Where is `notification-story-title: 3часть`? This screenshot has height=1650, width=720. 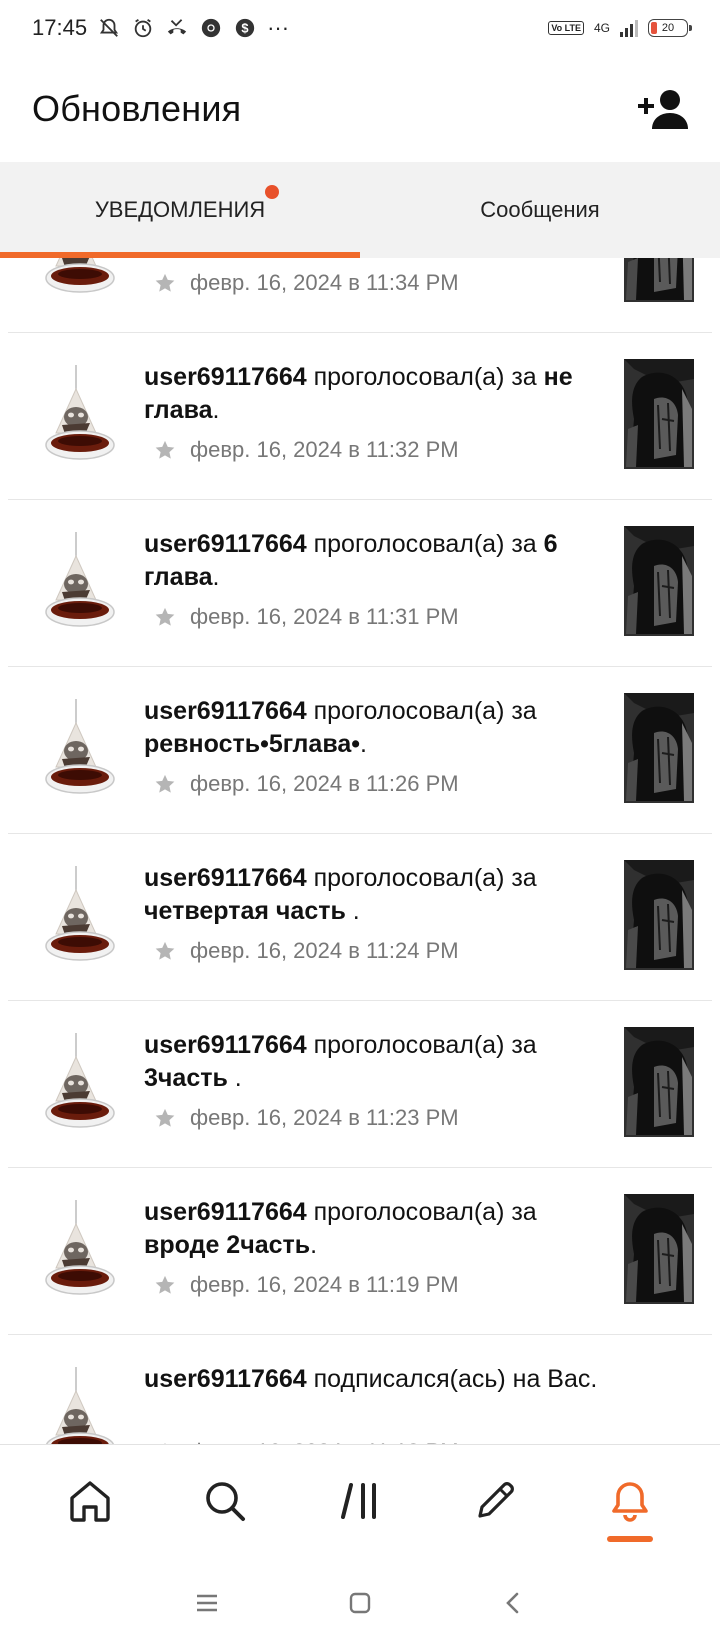
notification-story-title: 3часть is located at coordinates (186, 1078).